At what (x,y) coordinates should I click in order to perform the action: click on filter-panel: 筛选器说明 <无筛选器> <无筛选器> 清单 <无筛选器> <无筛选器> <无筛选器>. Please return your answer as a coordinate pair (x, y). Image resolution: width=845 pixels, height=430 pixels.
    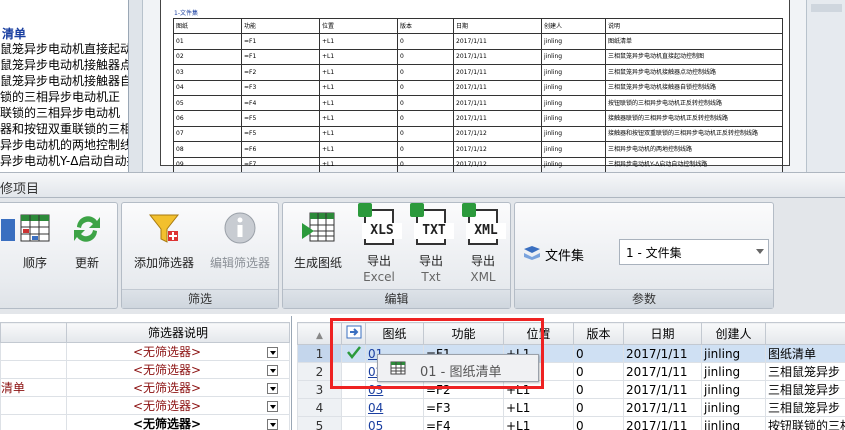
    Looking at the image, I should click on (146, 373).